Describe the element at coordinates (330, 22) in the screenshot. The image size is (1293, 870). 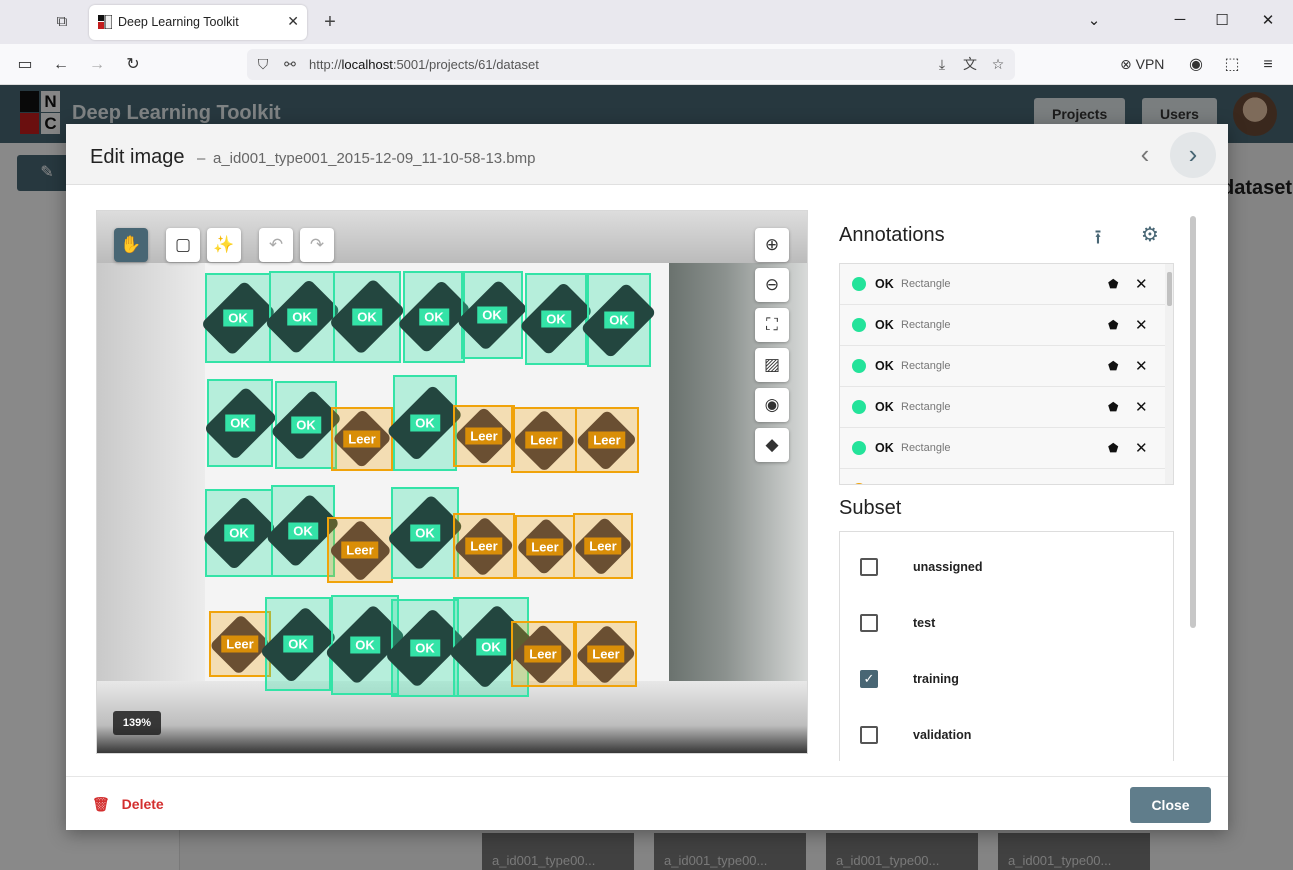
I see `new-tab-icon: +` at that location.